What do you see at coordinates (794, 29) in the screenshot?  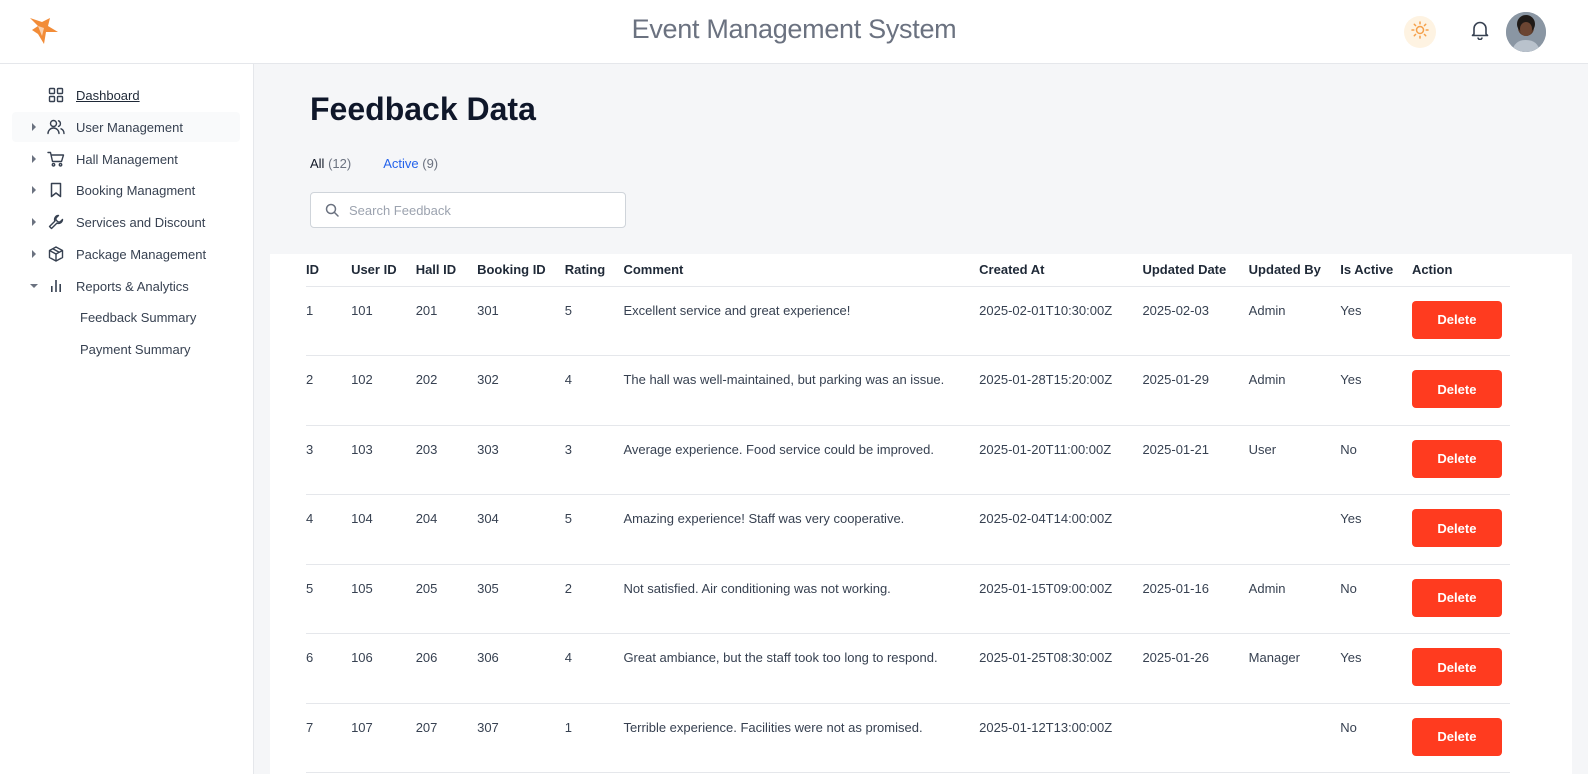 I see `app-title: Event Management System` at bounding box center [794, 29].